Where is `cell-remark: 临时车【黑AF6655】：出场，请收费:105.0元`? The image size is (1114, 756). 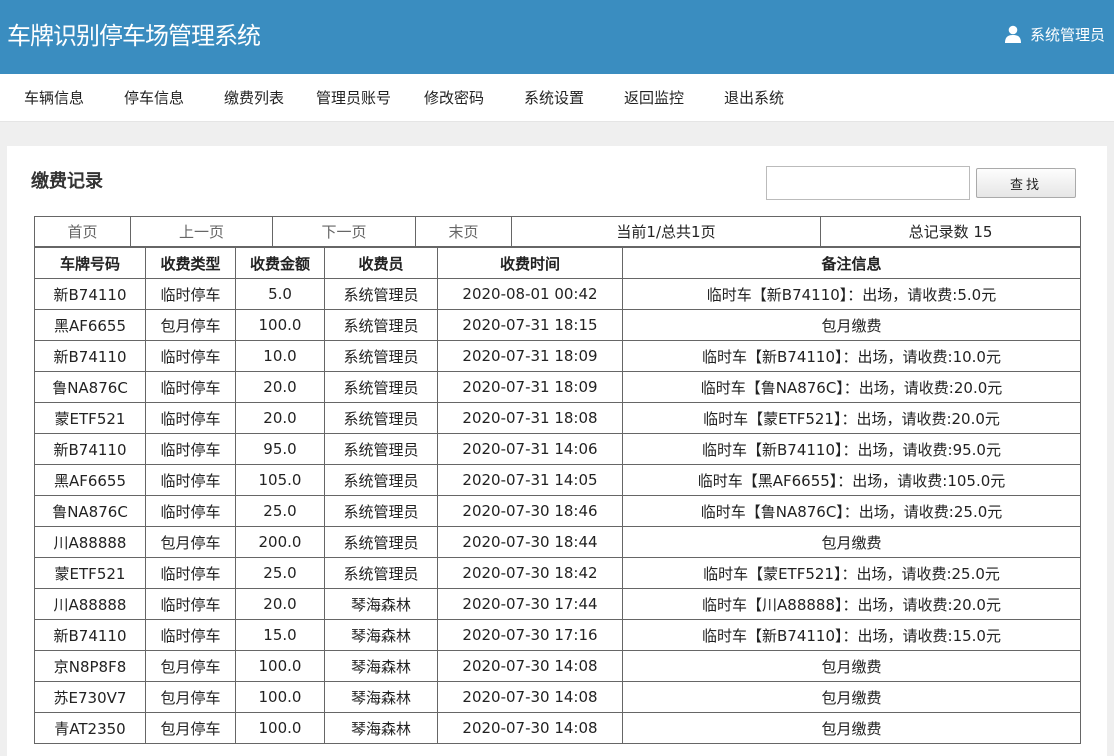
cell-remark: 临时车【黑AF6655】：出场，请收费:105.0元 is located at coordinates (851, 480).